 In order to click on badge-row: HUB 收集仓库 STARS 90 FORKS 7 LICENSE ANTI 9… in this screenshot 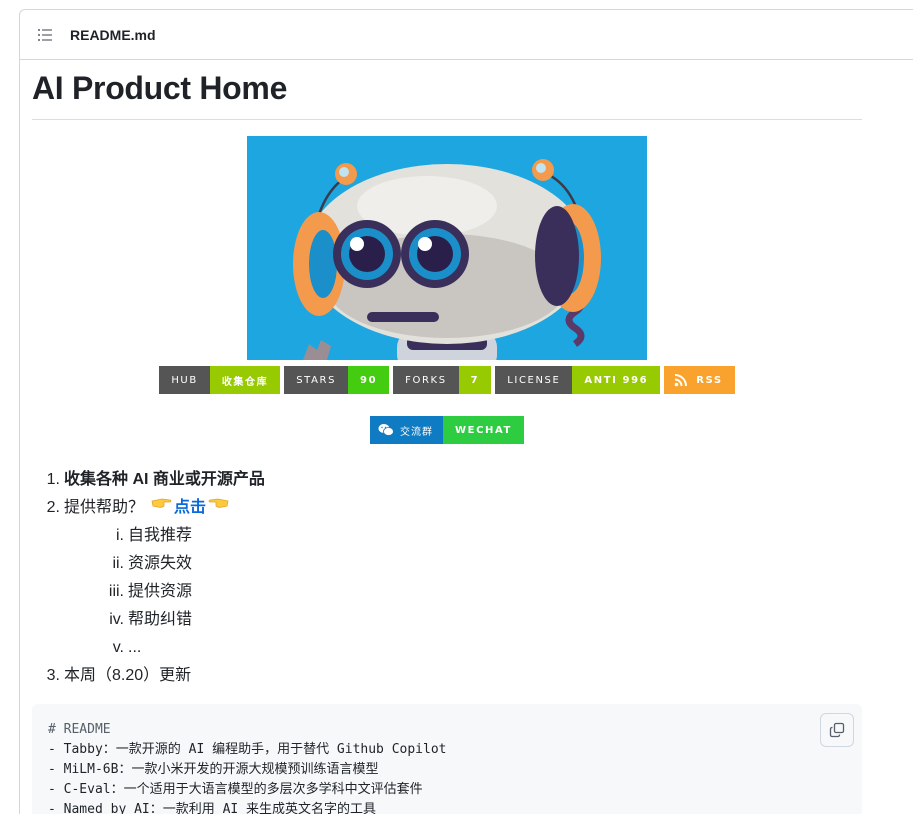, I will do `click(447, 380)`.